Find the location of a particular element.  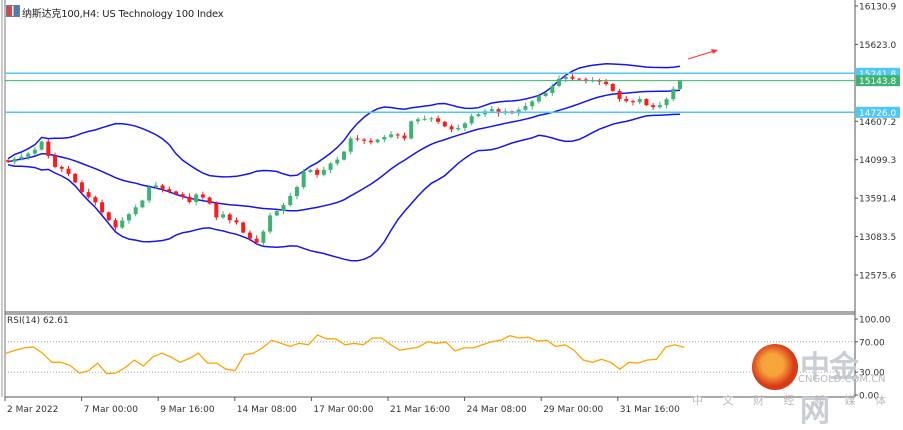

time-tick-label: 2 Mar 2022 is located at coordinates (32, 410).